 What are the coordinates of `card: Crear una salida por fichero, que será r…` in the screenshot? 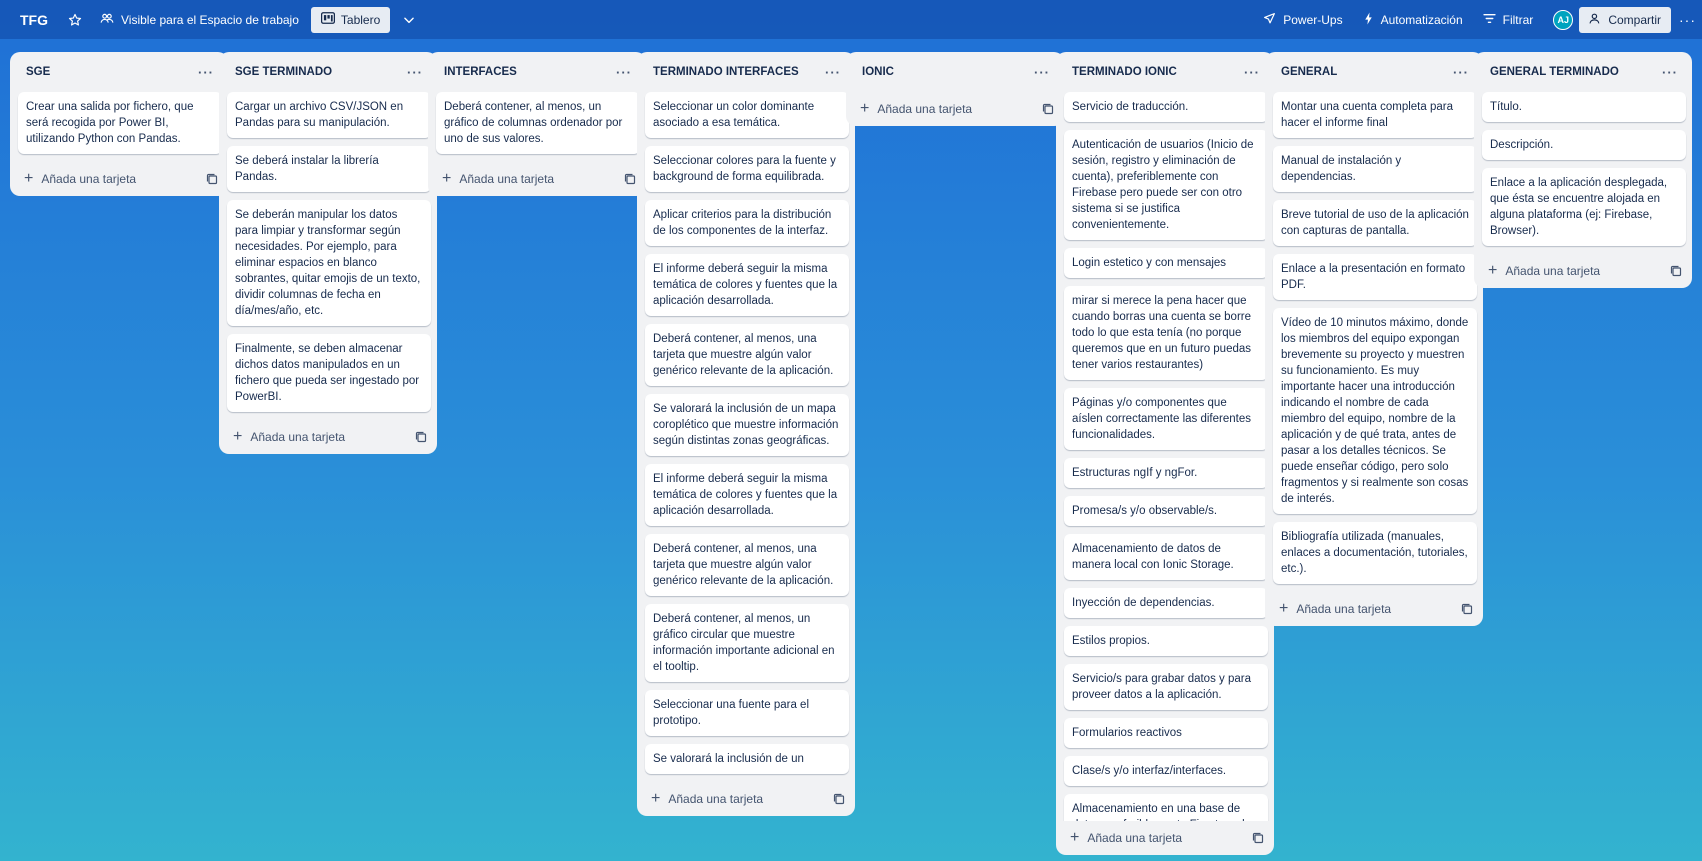 It's located at (120, 123).